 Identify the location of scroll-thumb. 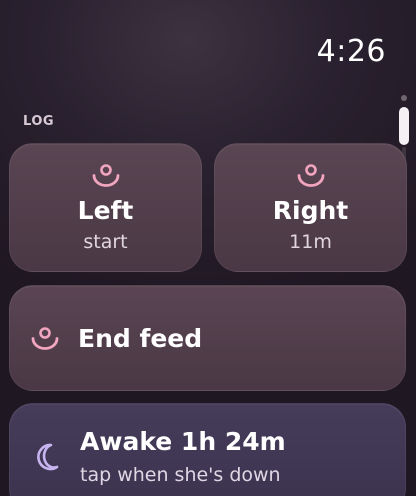
(404, 126).